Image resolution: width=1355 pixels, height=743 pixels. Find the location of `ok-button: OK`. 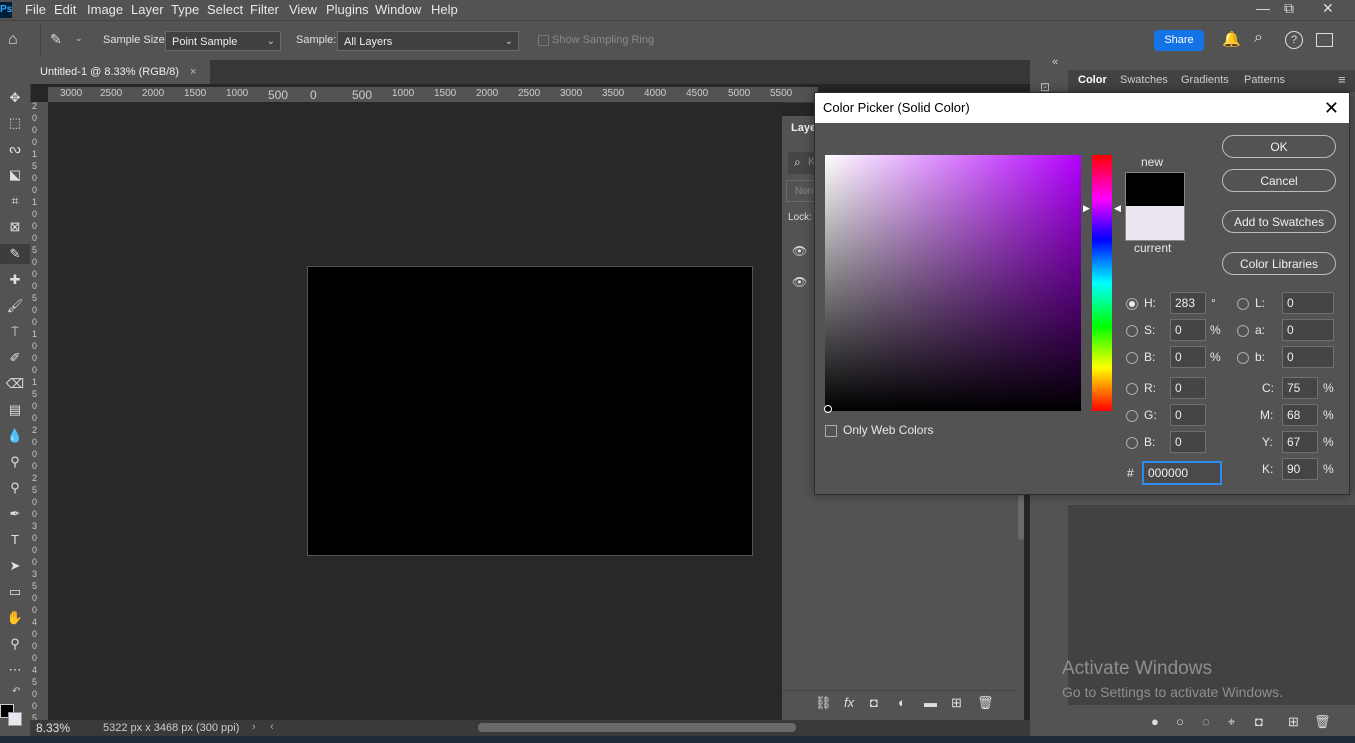

ok-button: OK is located at coordinates (1279, 146).